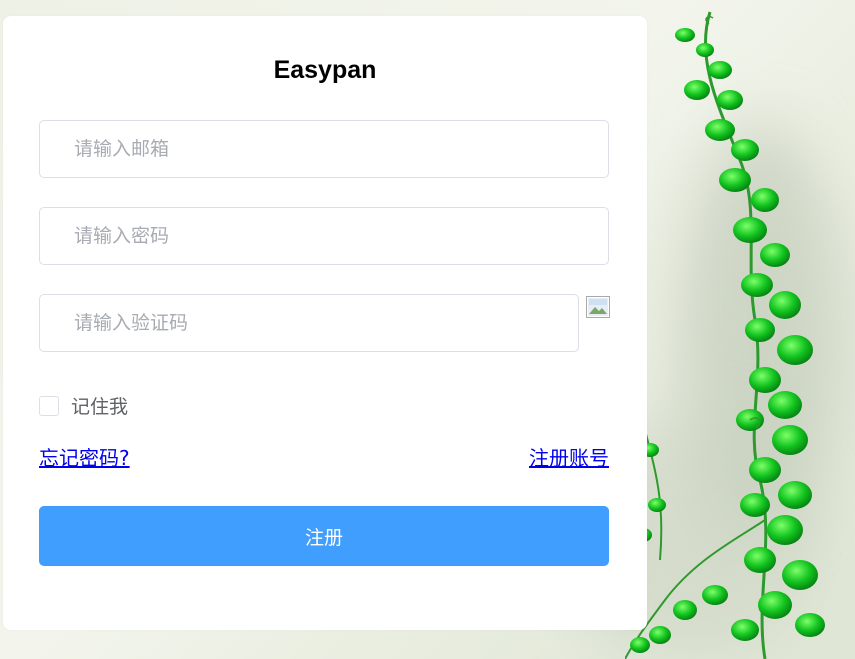 This screenshot has width=855, height=659. I want to click on captcha-field-wrapper, so click(309, 323).